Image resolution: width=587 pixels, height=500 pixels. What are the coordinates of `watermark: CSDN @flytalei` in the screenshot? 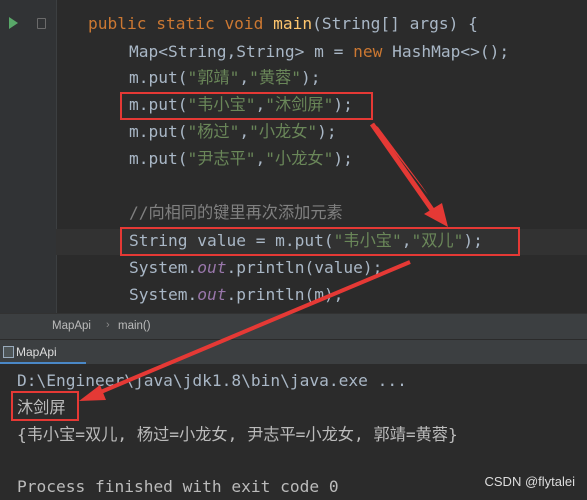 It's located at (530, 481).